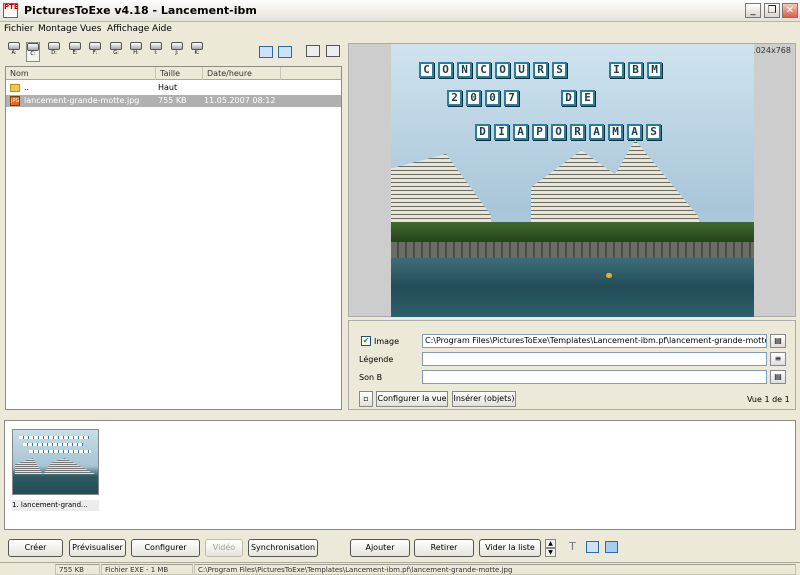 Image resolution: width=800 pixels, height=575 pixels. Describe the element at coordinates (482, 132) in the screenshot. I see `slide-letter: D` at that location.